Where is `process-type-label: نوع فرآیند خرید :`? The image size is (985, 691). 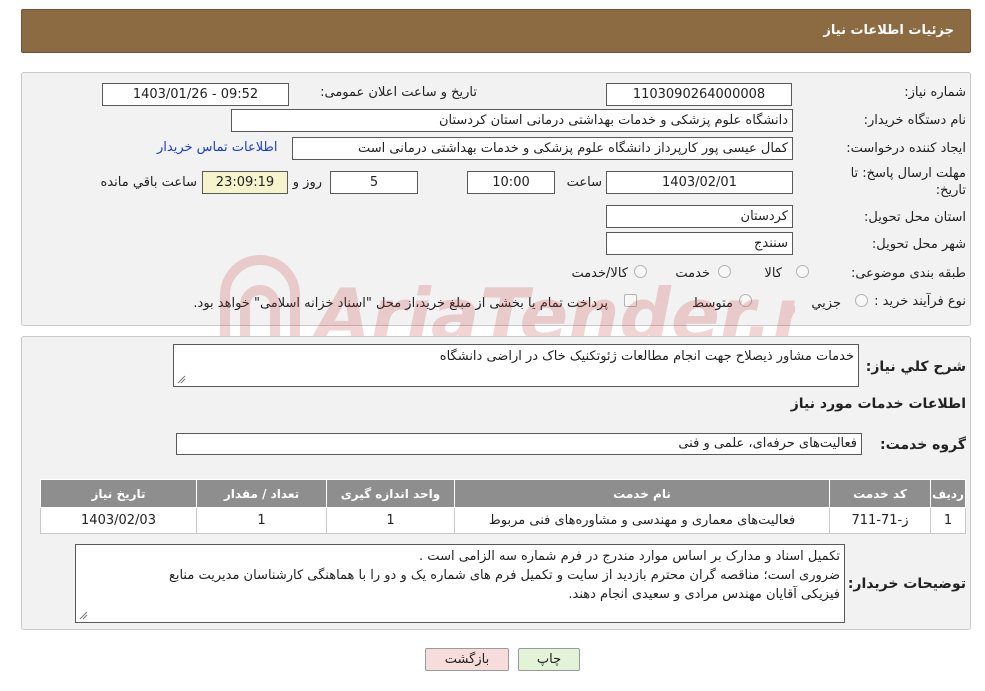 process-type-label: نوع فرآیند خرید : is located at coordinates (920, 301).